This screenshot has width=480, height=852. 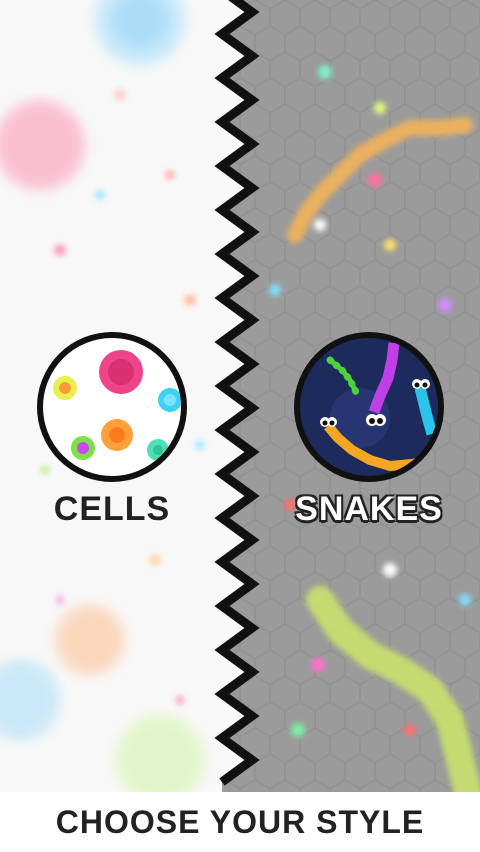 What do you see at coordinates (369, 509) in the screenshot?
I see `snakes-mode-label: SNAKES` at bounding box center [369, 509].